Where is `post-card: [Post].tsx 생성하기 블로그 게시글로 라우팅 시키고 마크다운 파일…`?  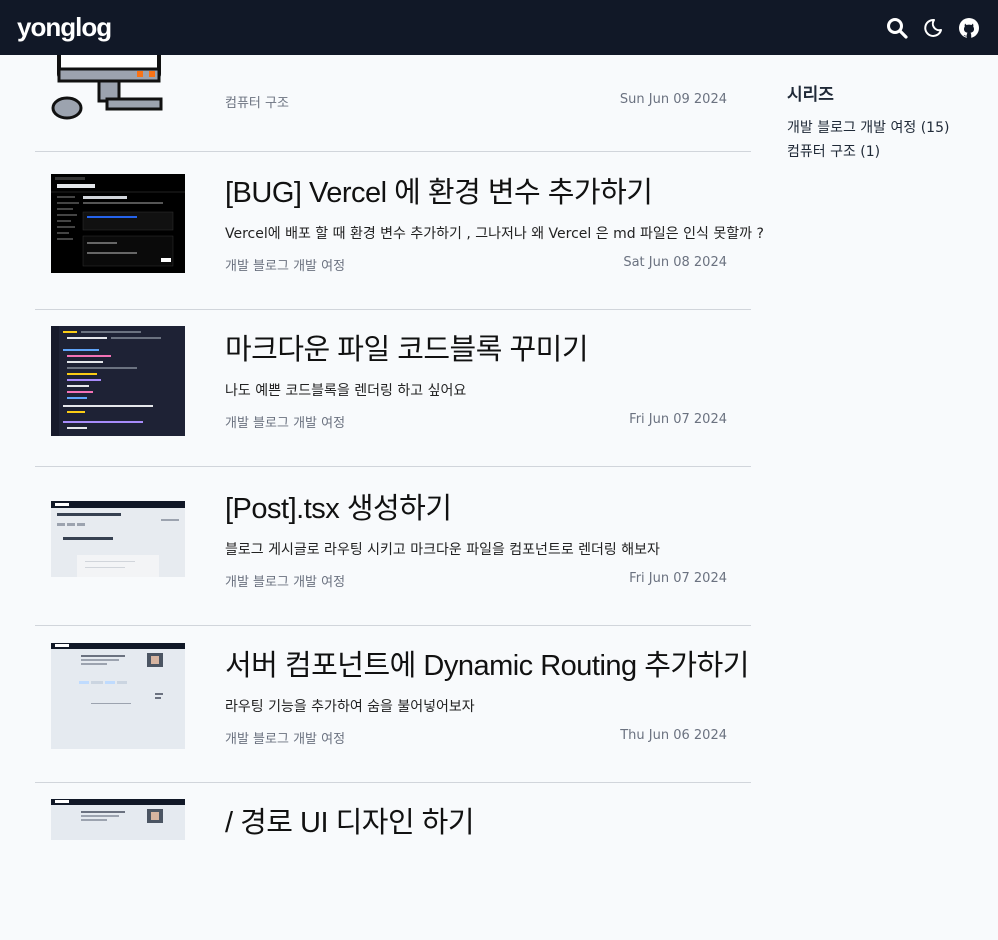
post-card: [Post].tsx 생성하기 블로그 게시글로 라우팅 시키고 마크다운 파일… is located at coordinates (393, 547).